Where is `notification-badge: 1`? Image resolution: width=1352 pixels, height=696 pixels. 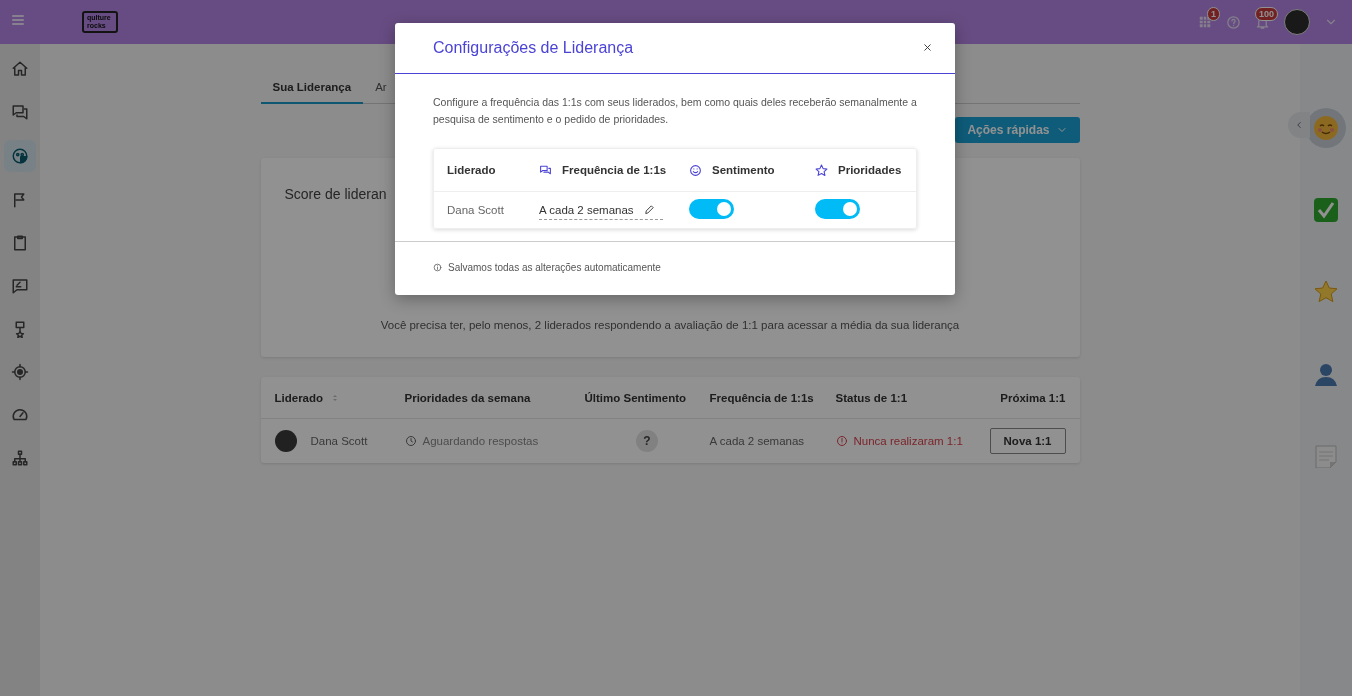
notification-badge: 1 is located at coordinates (1213, 14).